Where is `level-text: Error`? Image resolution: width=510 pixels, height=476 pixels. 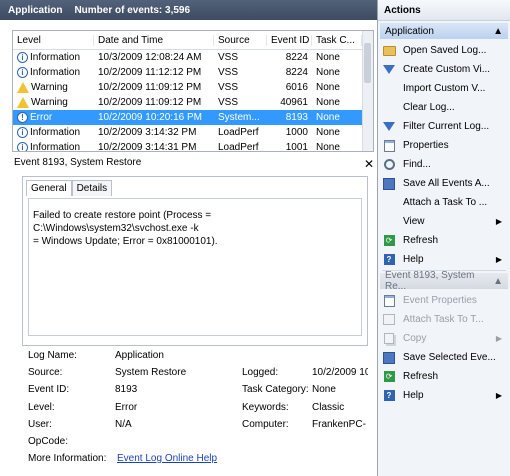
level-text: Error is located at coordinates (41, 117).